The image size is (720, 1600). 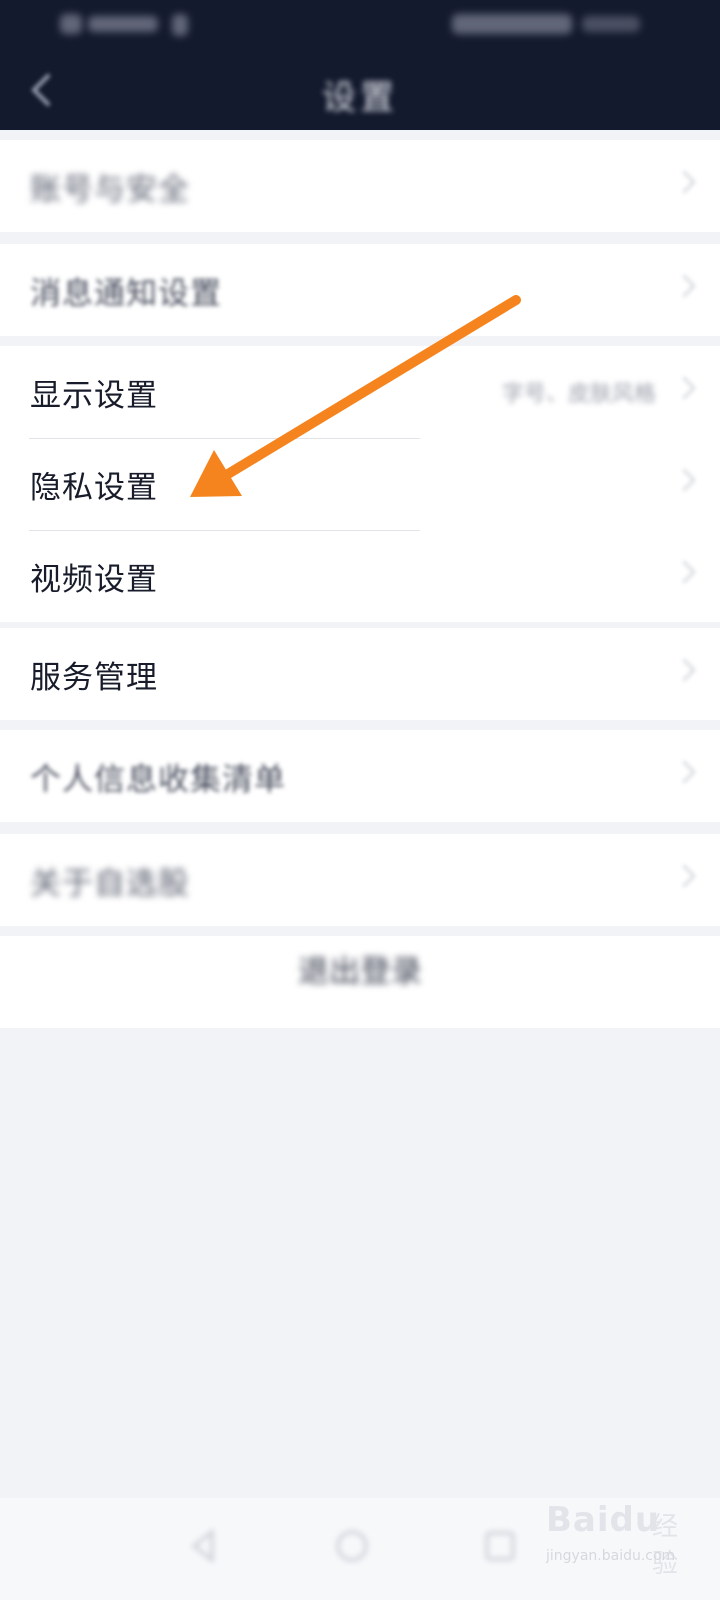 I want to click on settings-group-notification: 消息通知设置, so click(x=360, y=290).